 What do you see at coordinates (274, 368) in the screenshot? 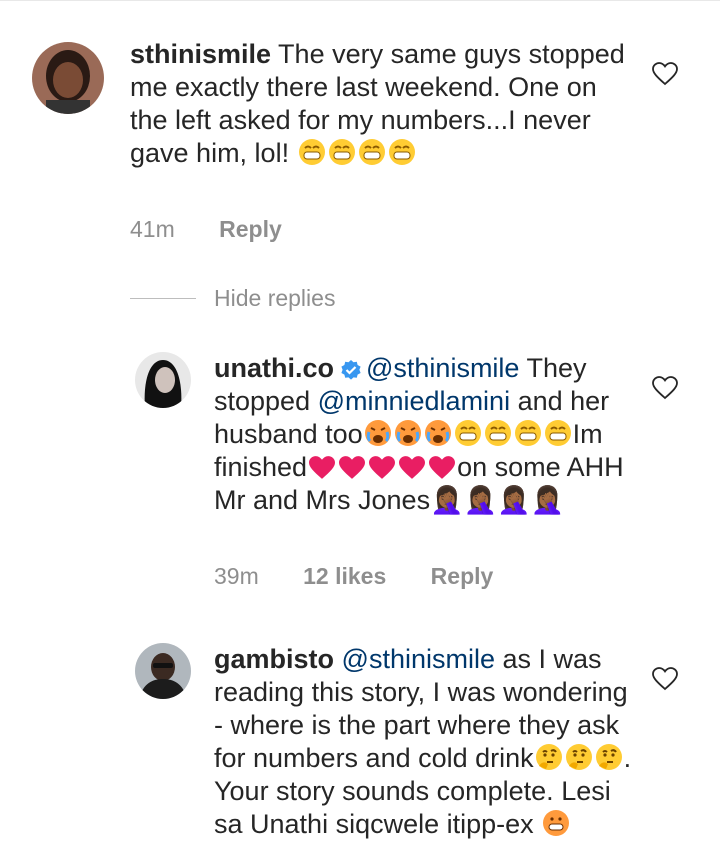
I see `username: unathi.co` at bounding box center [274, 368].